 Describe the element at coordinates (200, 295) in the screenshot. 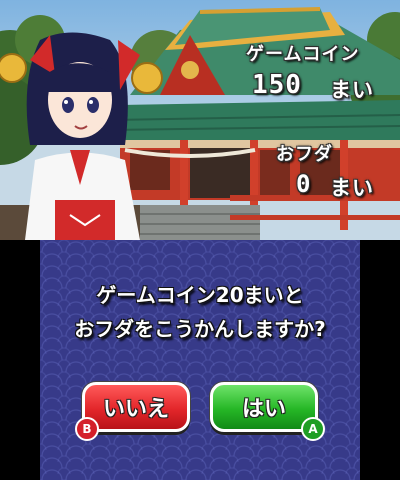

I see `prompt-line-1: ゲームコイン20まいと` at that location.